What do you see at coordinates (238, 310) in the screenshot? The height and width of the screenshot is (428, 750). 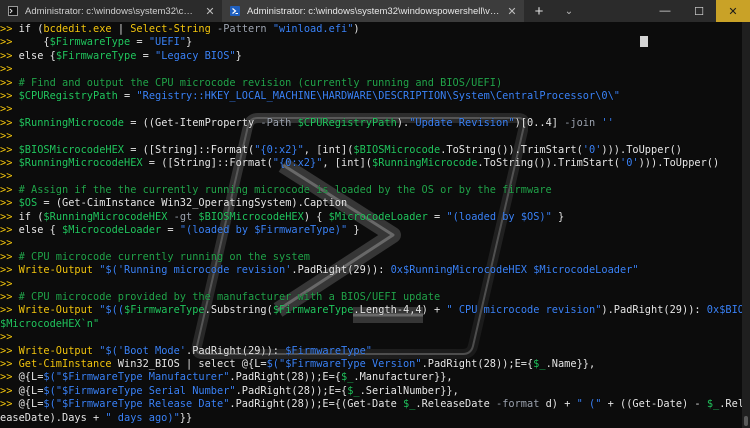 I see `code-token: .Substring(` at bounding box center [238, 310].